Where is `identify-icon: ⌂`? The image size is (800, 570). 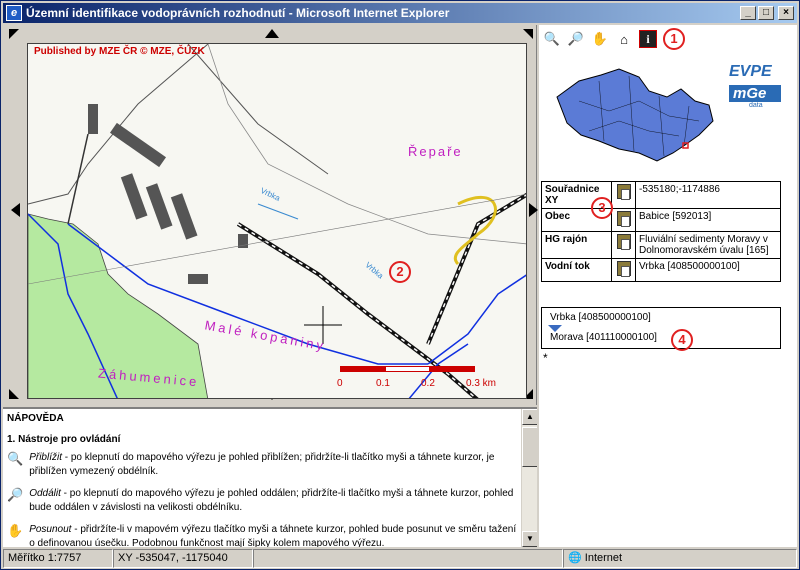 identify-icon: ⌂ is located at coordinates (624, 39).